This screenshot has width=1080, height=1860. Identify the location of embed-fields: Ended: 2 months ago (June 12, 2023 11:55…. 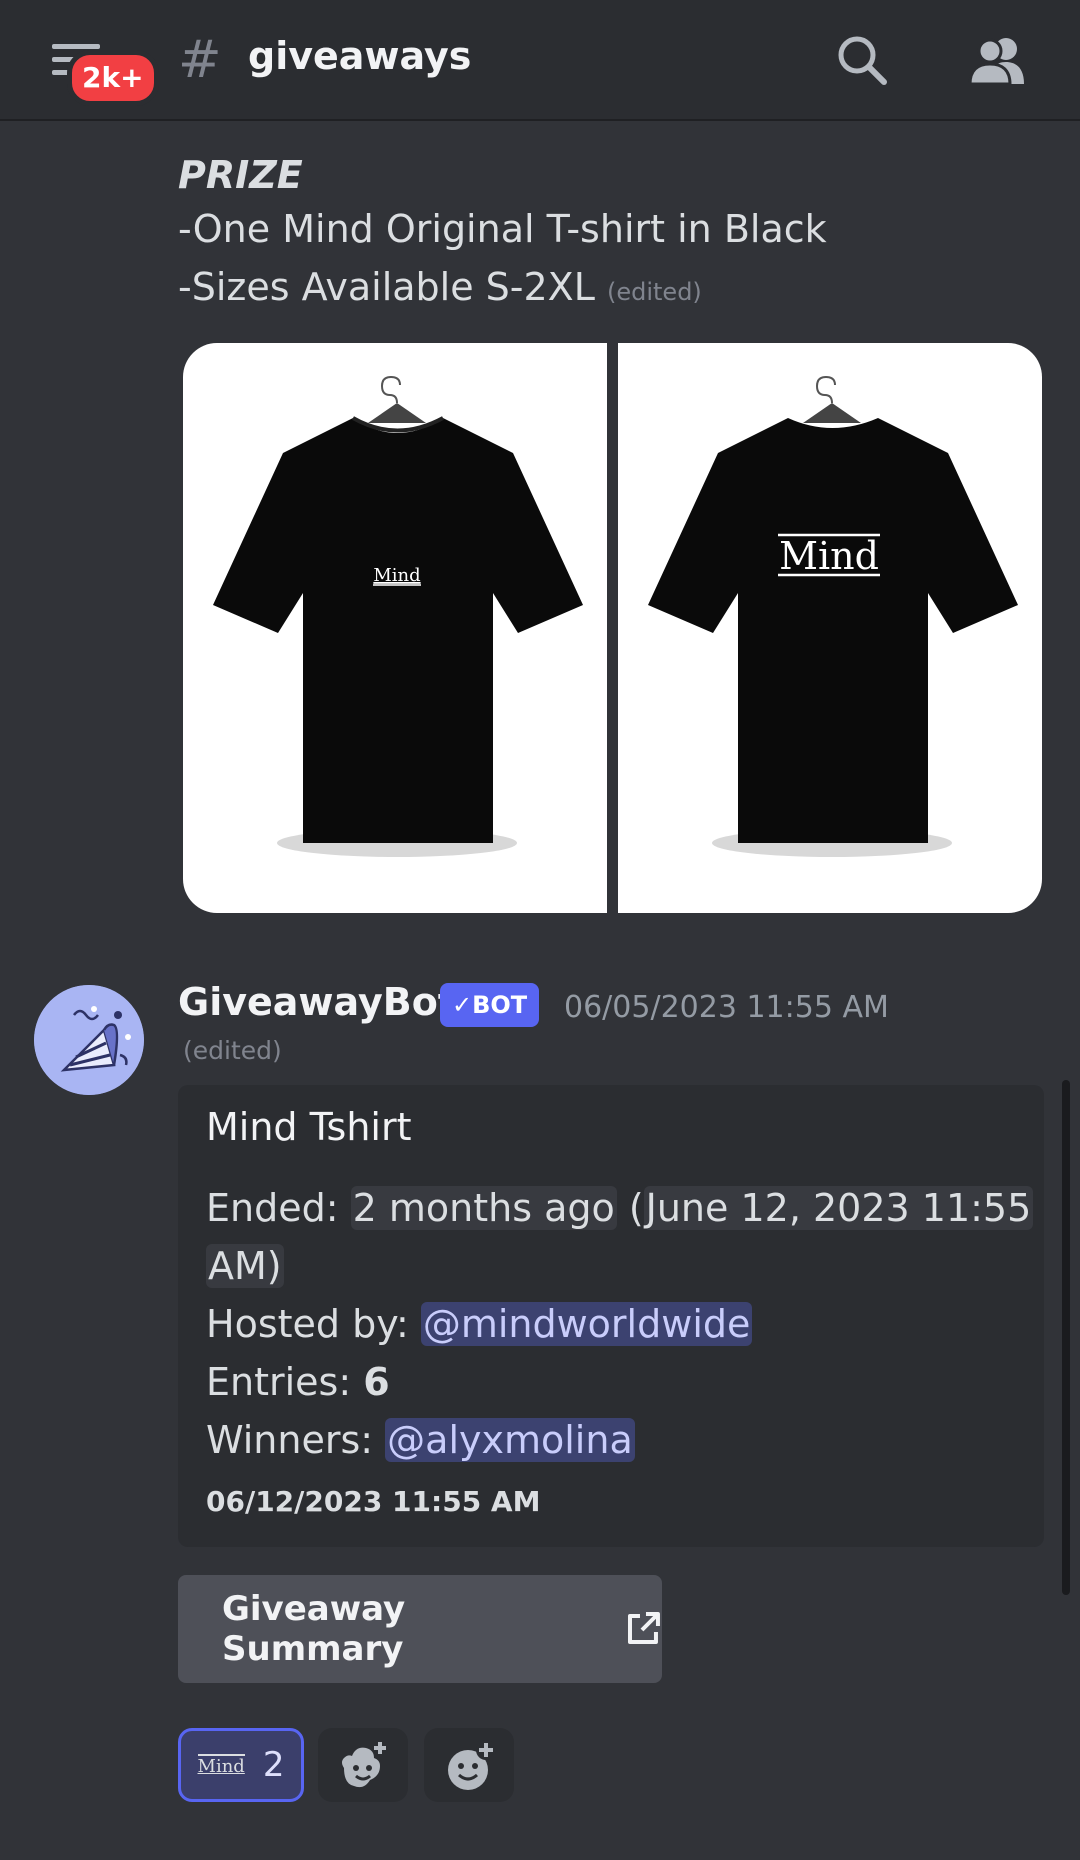
(620, 1324).